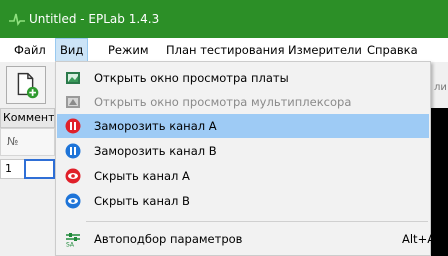  Describe the element at coordinates (243, 176) in the screenshot. I see `menu-item-hide-channel-a: Скрыть канал A` at that location.